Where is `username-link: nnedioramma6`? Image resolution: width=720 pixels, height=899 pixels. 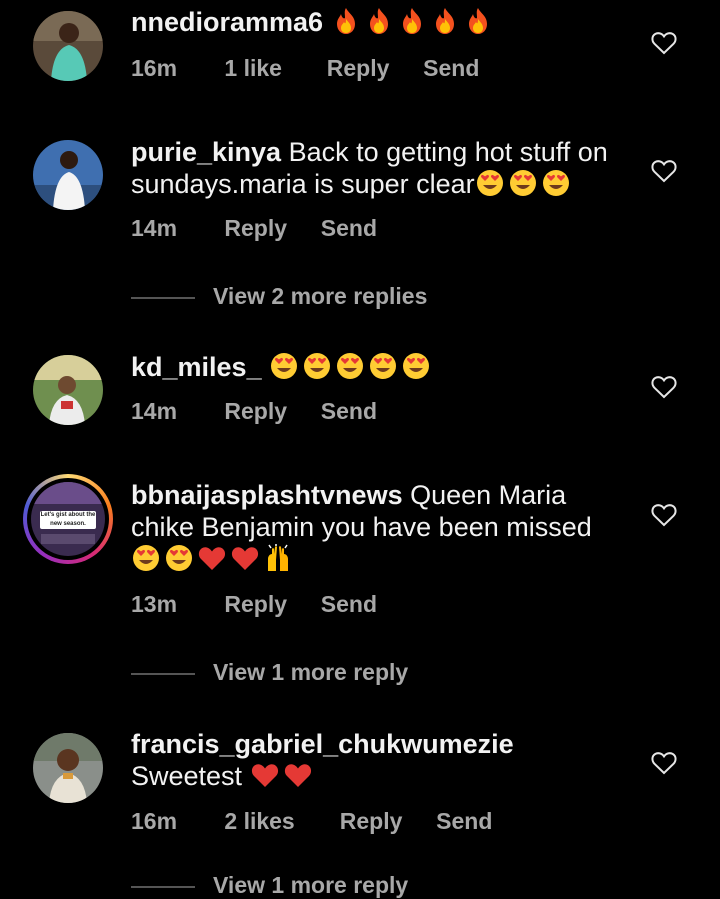 username-link: nnedioramma6 is located at coordinates (227, 22).